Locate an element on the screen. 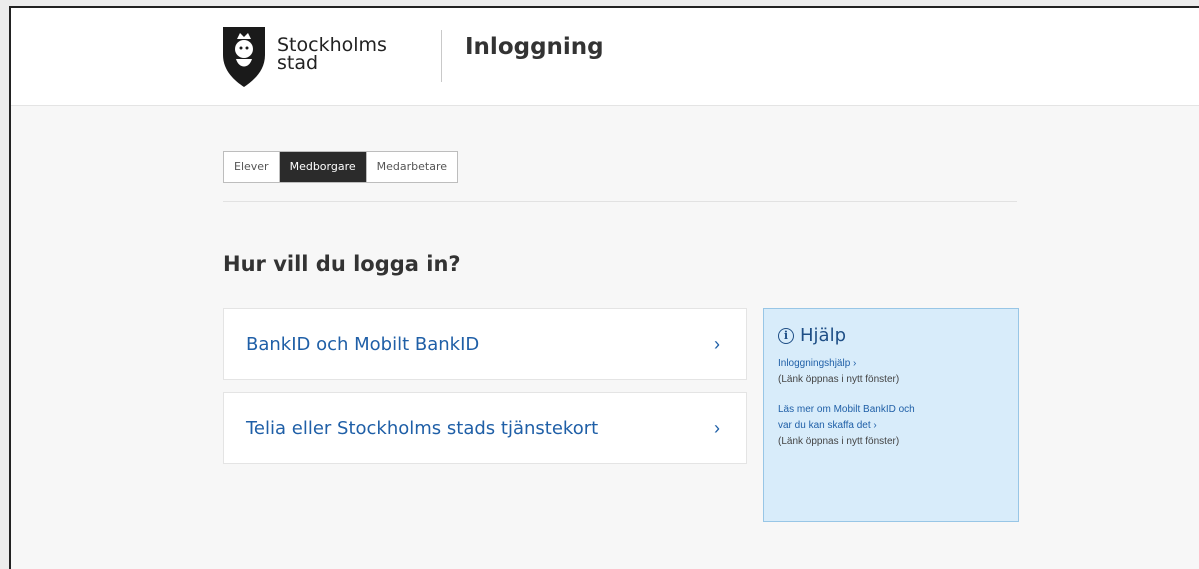 This screenshot has width=1199, height=569. mobilt-bankid-info-link-line2: var du kan skaffa det › is located at coordinates (891, 426).